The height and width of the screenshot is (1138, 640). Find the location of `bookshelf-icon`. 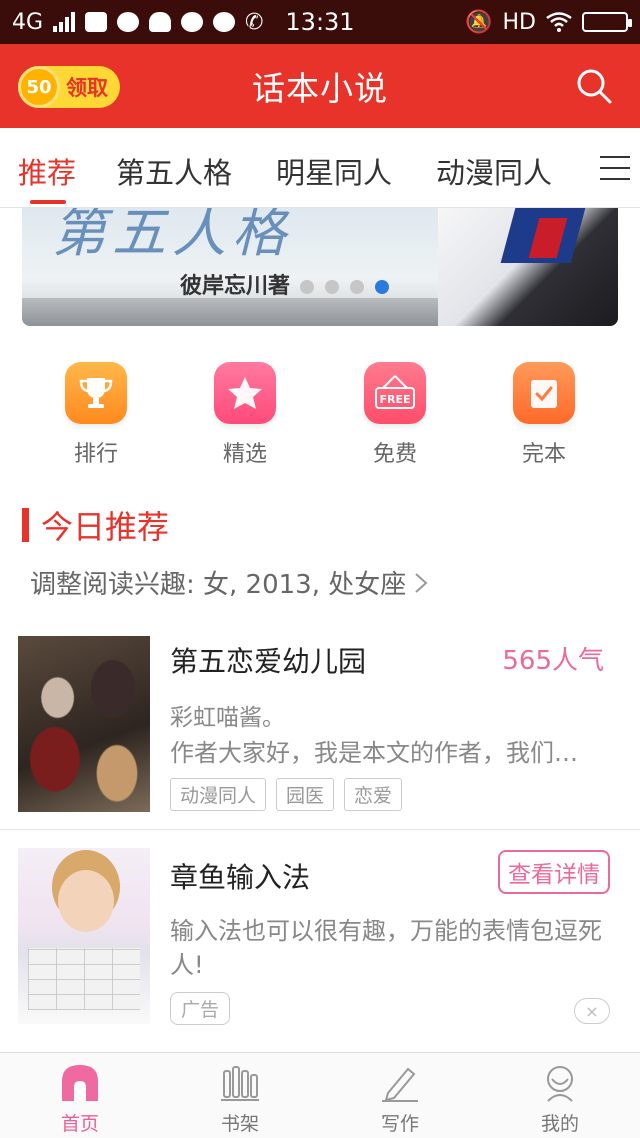

bookshelf-icon is located at coordinates (240, 1083).